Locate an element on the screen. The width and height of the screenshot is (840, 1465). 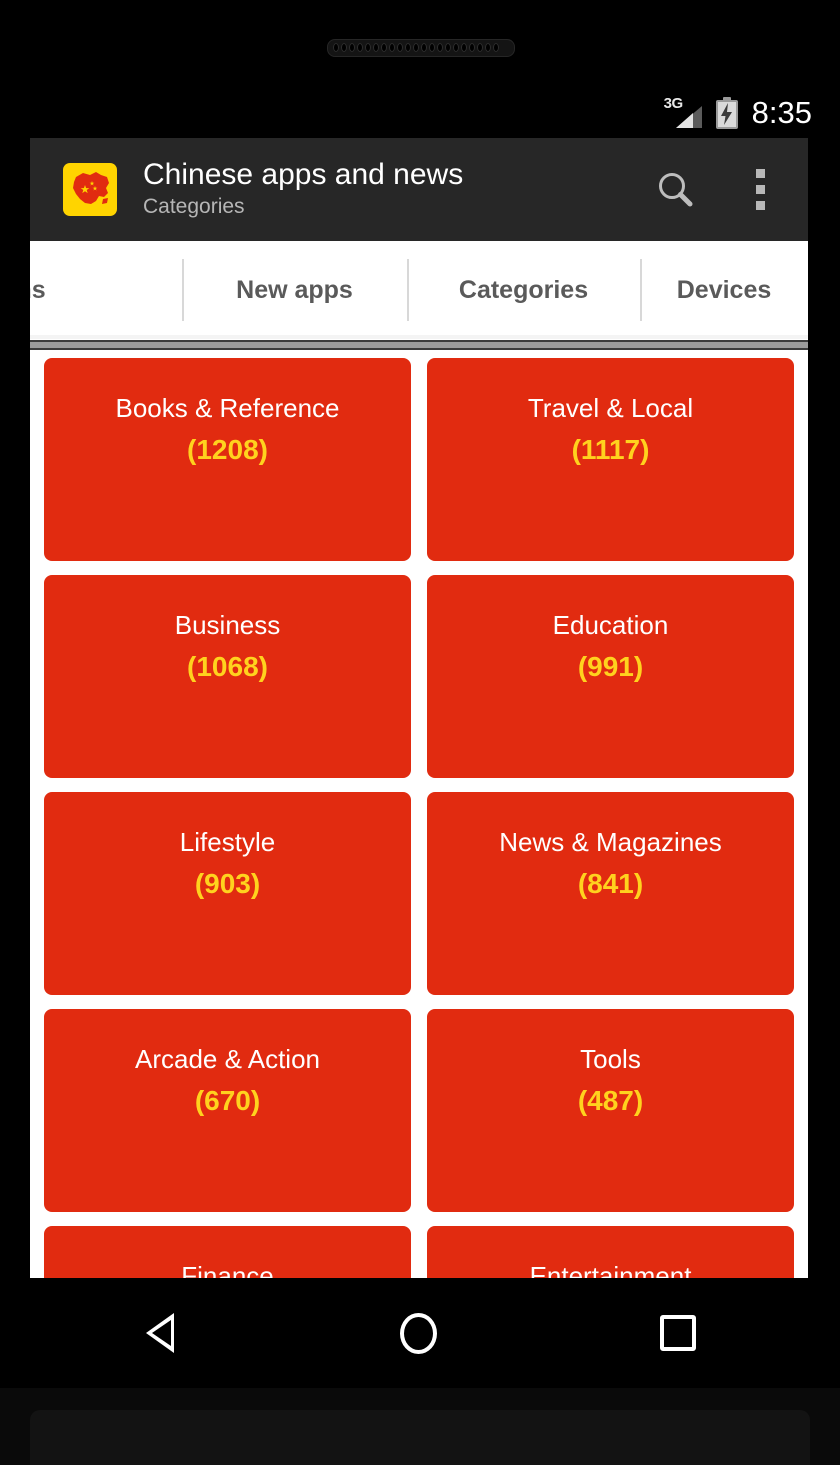
action-bar-actions is located at coordinates (721, 189).